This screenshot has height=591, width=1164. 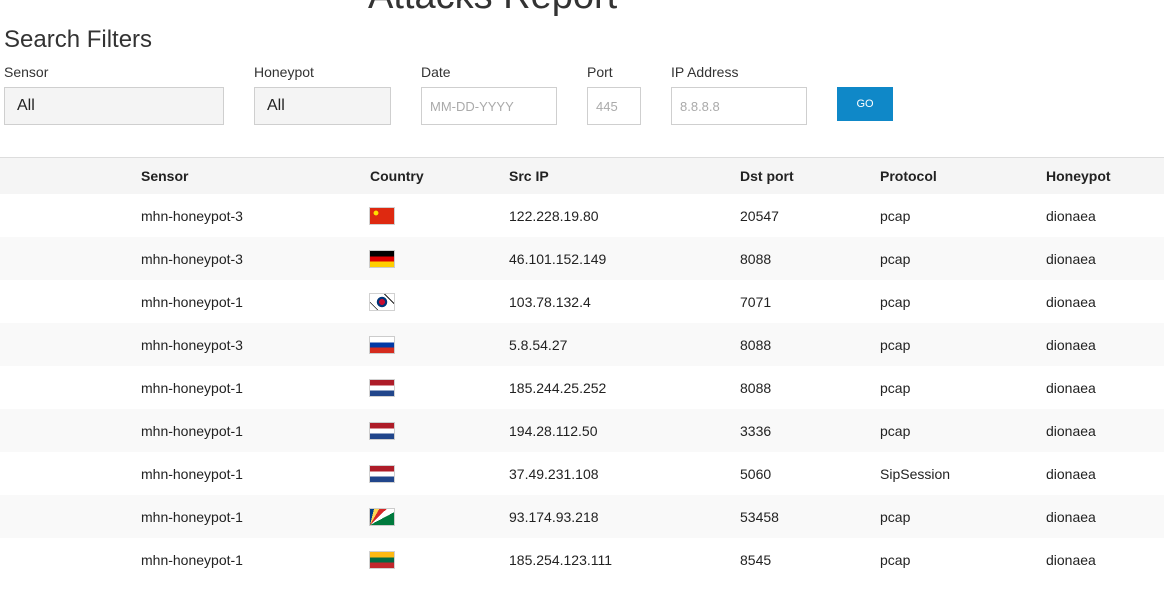 What do you see at coordinates (558, 387) in the screenshot?
I see `src-ip-cell: 185.244.25.252` at bounding box center [558, 387].